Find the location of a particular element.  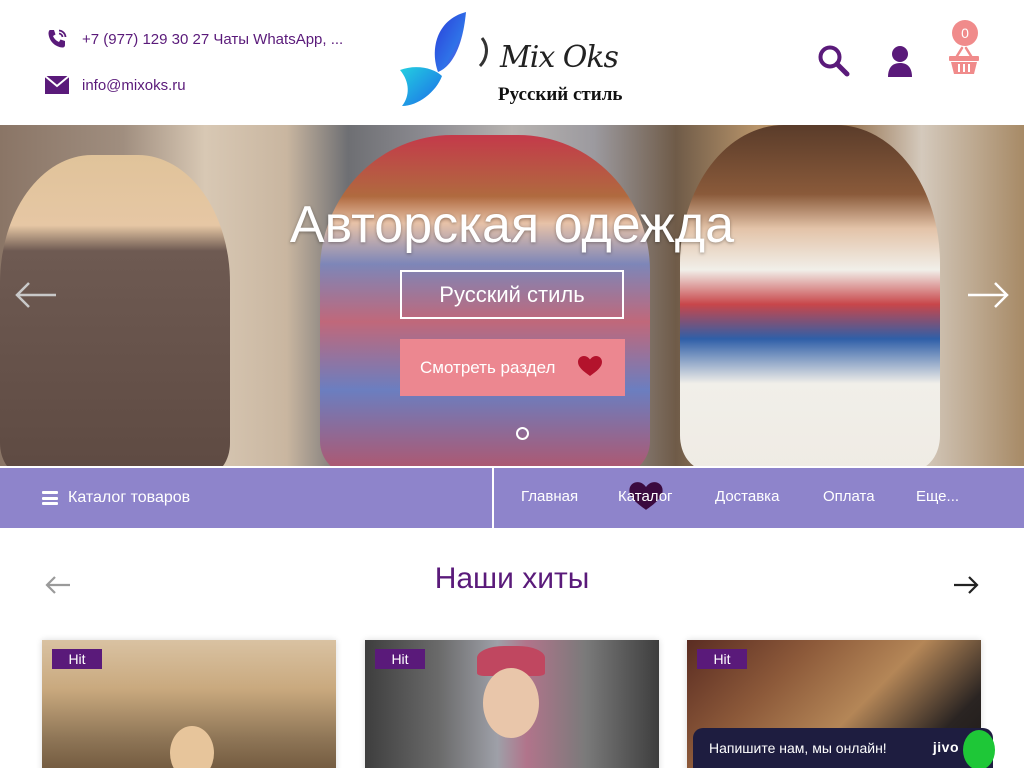

nav-link-payment: Оплата is located at coordinates (849, 496).